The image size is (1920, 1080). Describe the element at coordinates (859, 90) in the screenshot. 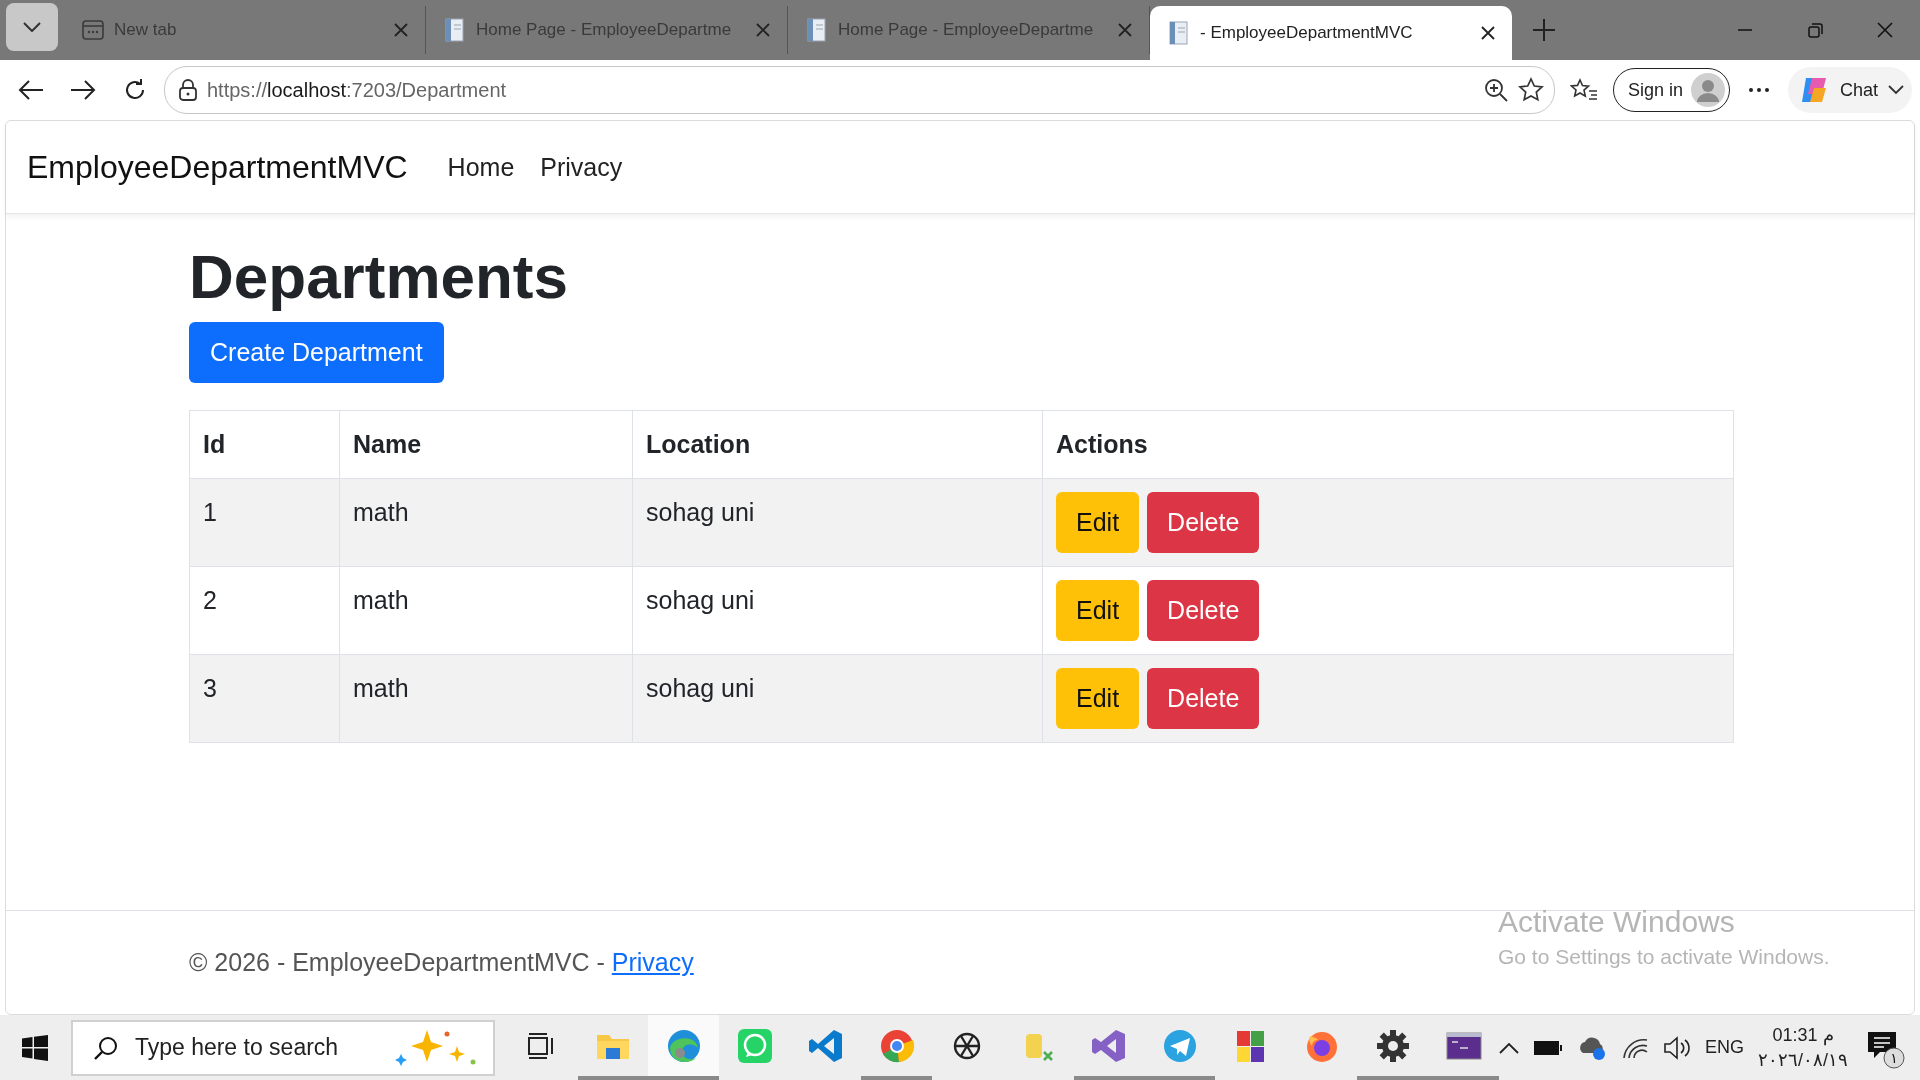

I see `address-bar: https://localhost:7203/Department` at that location.